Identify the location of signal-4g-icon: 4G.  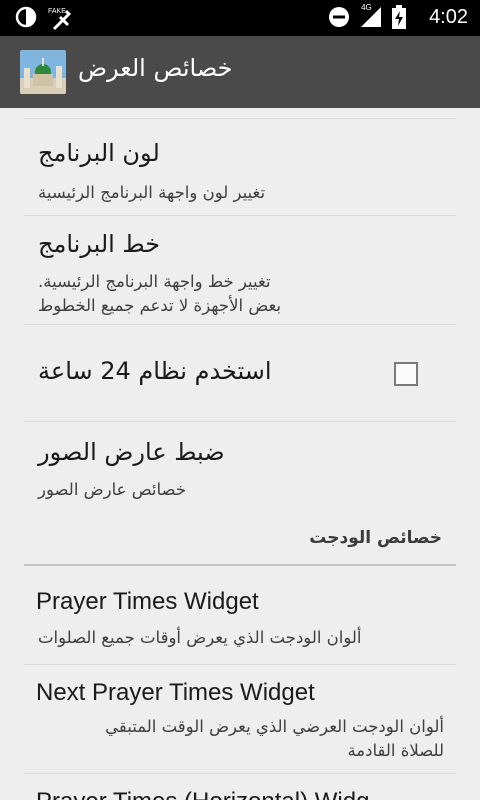
(371, 16).